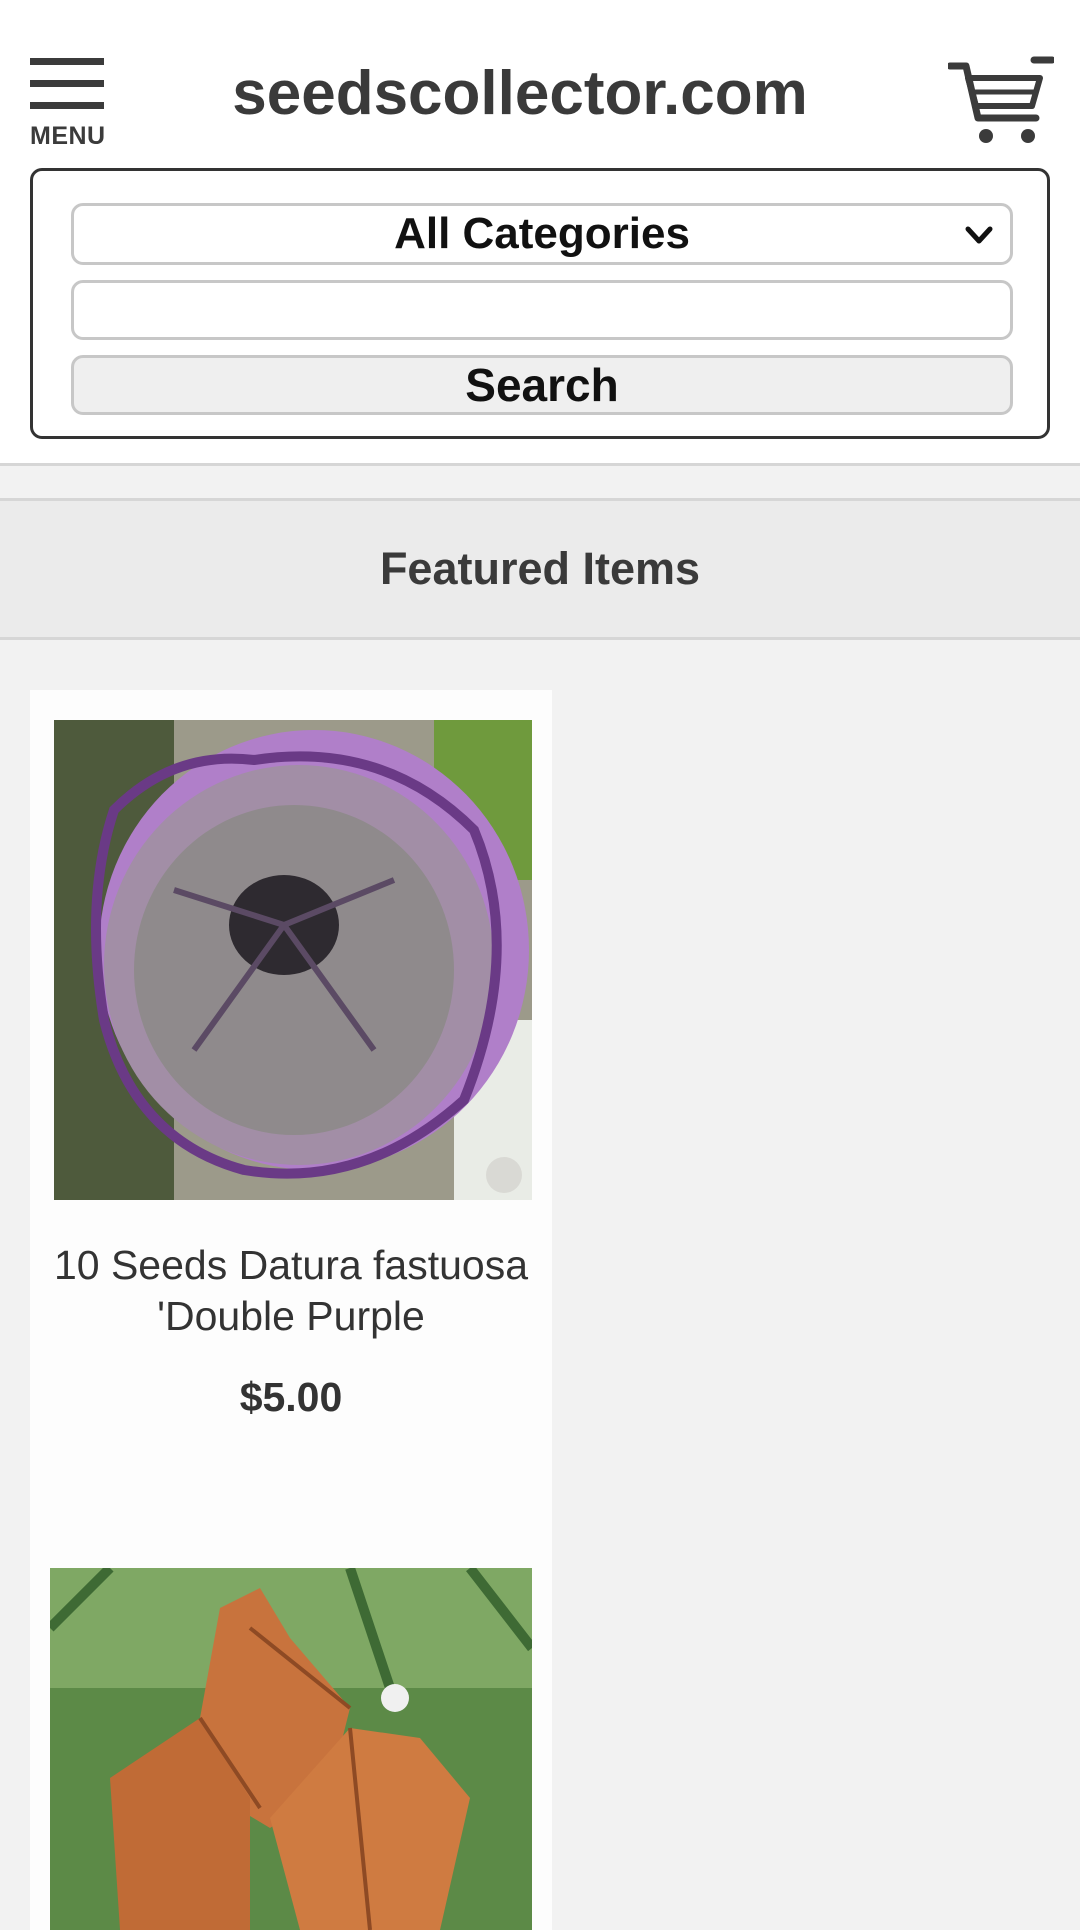 This screenshot has height=1930, width=1080. Describe the element at coordinates (542, 385) in the screenshot. I see `search-button: Search` at that location.